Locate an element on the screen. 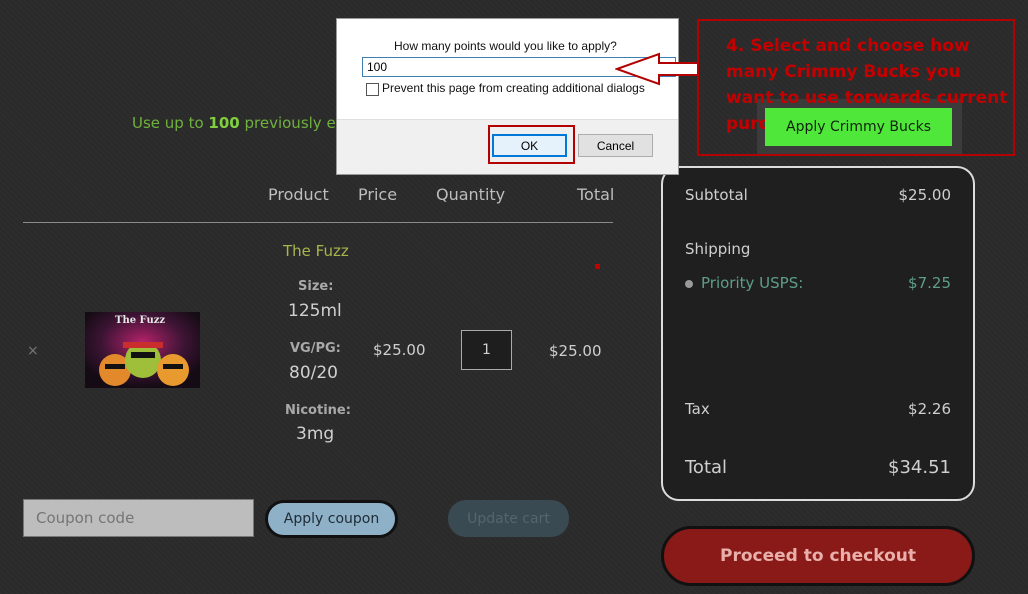 The width and height of the screenshot is (1028, 594). total-label: Total is located at coordinates (706, 467).